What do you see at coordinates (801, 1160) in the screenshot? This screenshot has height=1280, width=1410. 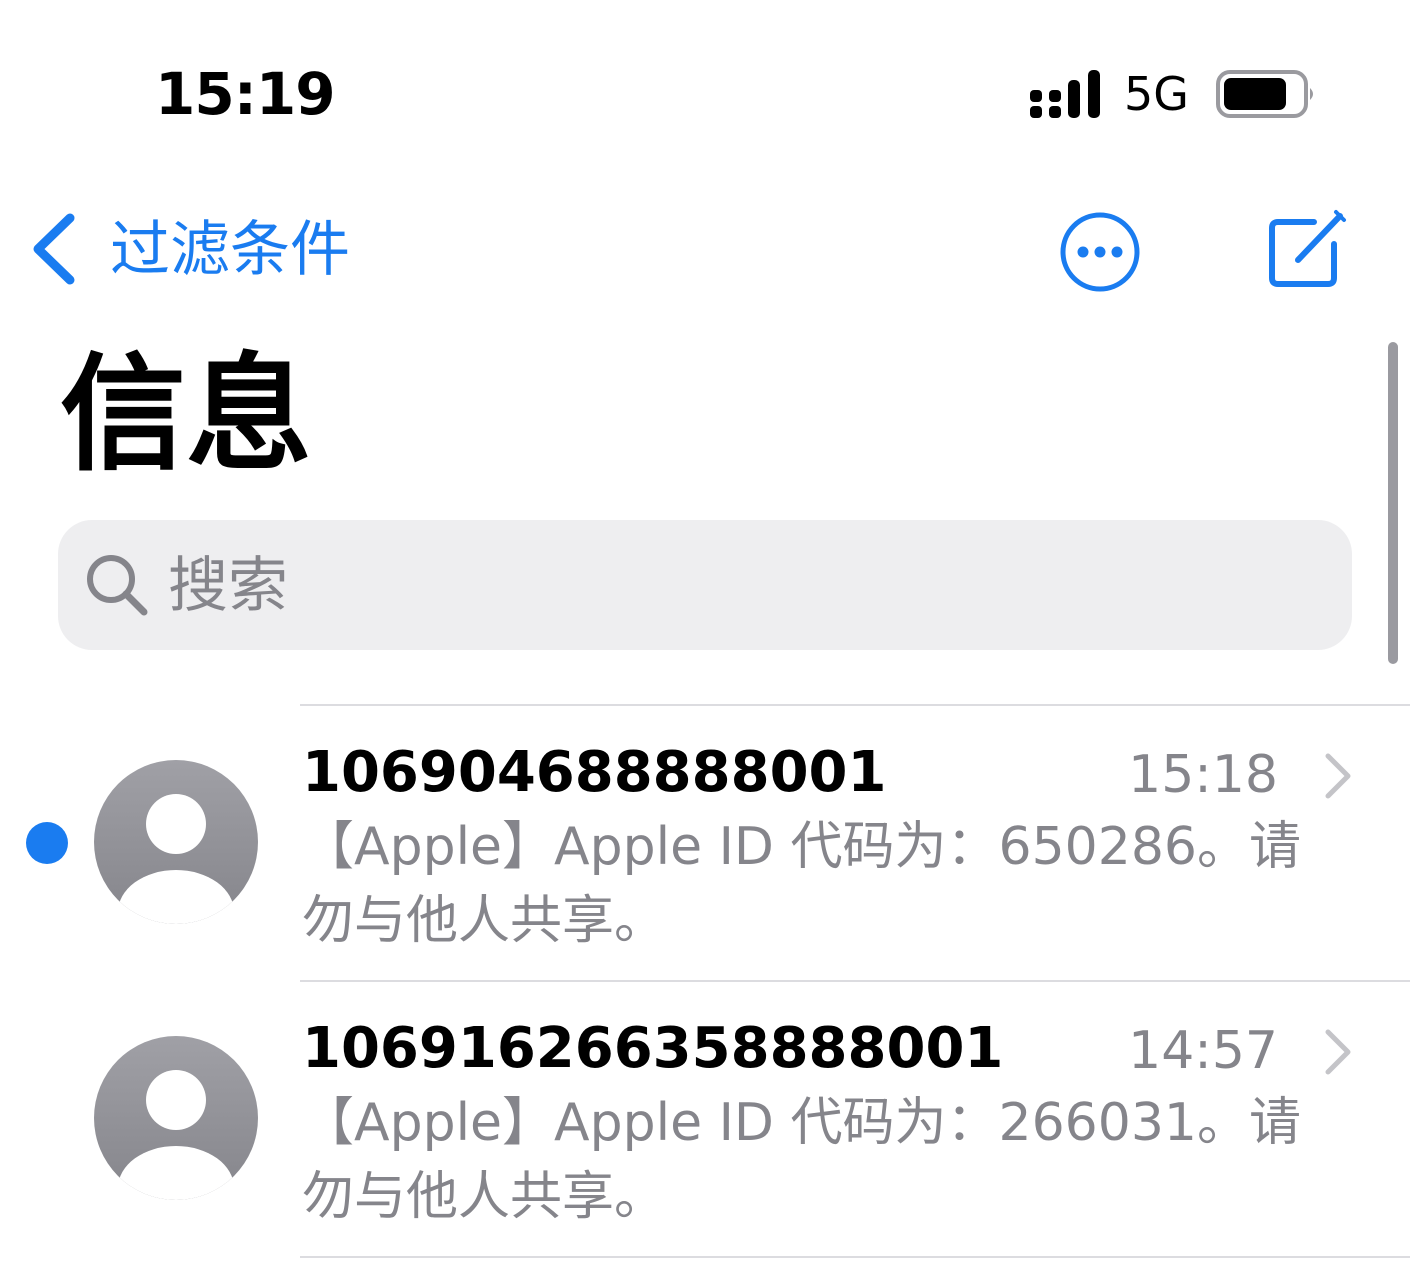 I see `message-preview: 【Apple】Apple ID 代码为：266031。请勿与他人共享。` at bounding box center [801, 1160].